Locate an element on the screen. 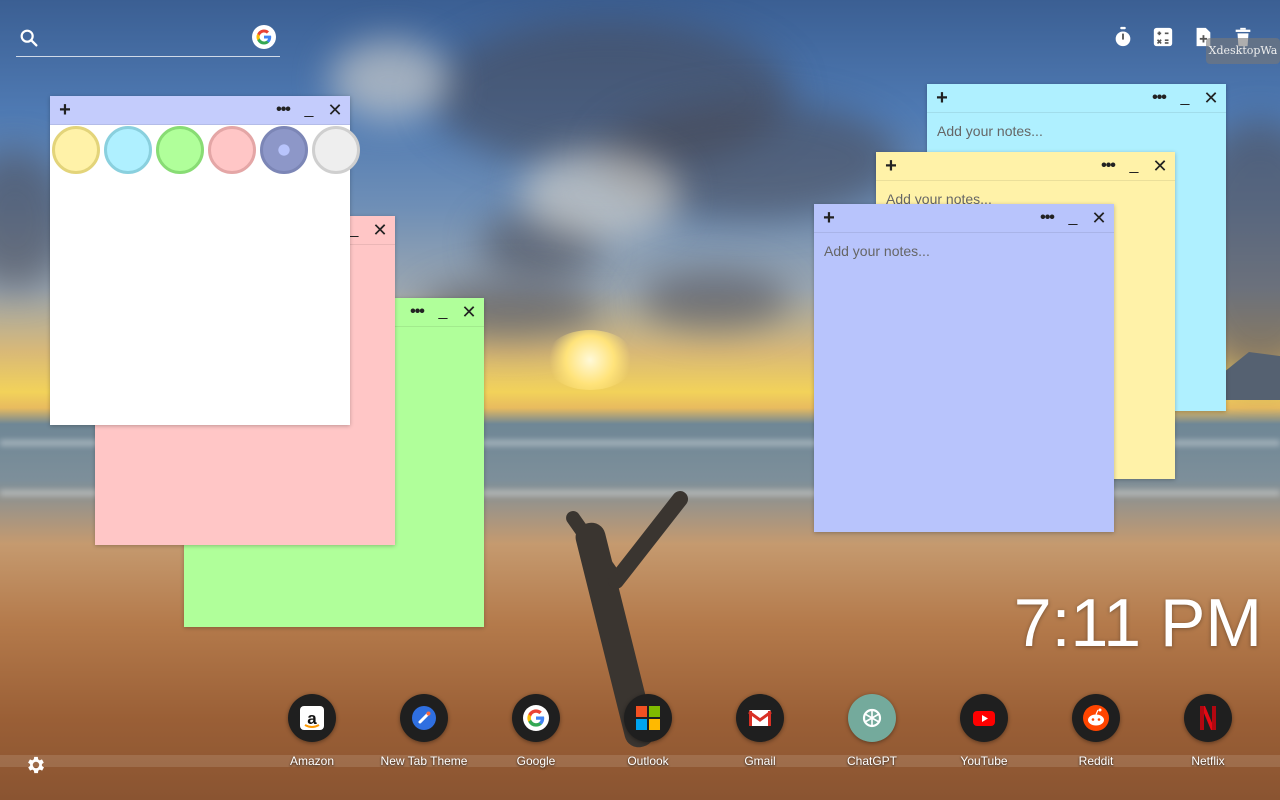 The height and width of the screenshot is (800, 1280). sun is located at coordinates (590, 360).